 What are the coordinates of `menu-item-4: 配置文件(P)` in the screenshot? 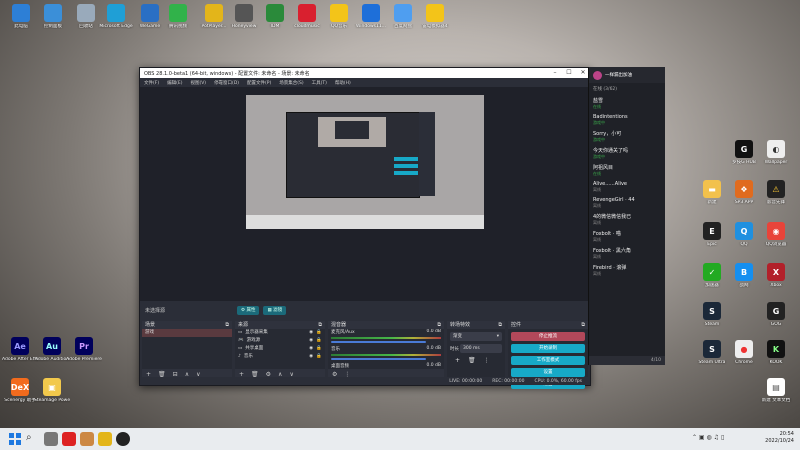 It's located at (259, 83).